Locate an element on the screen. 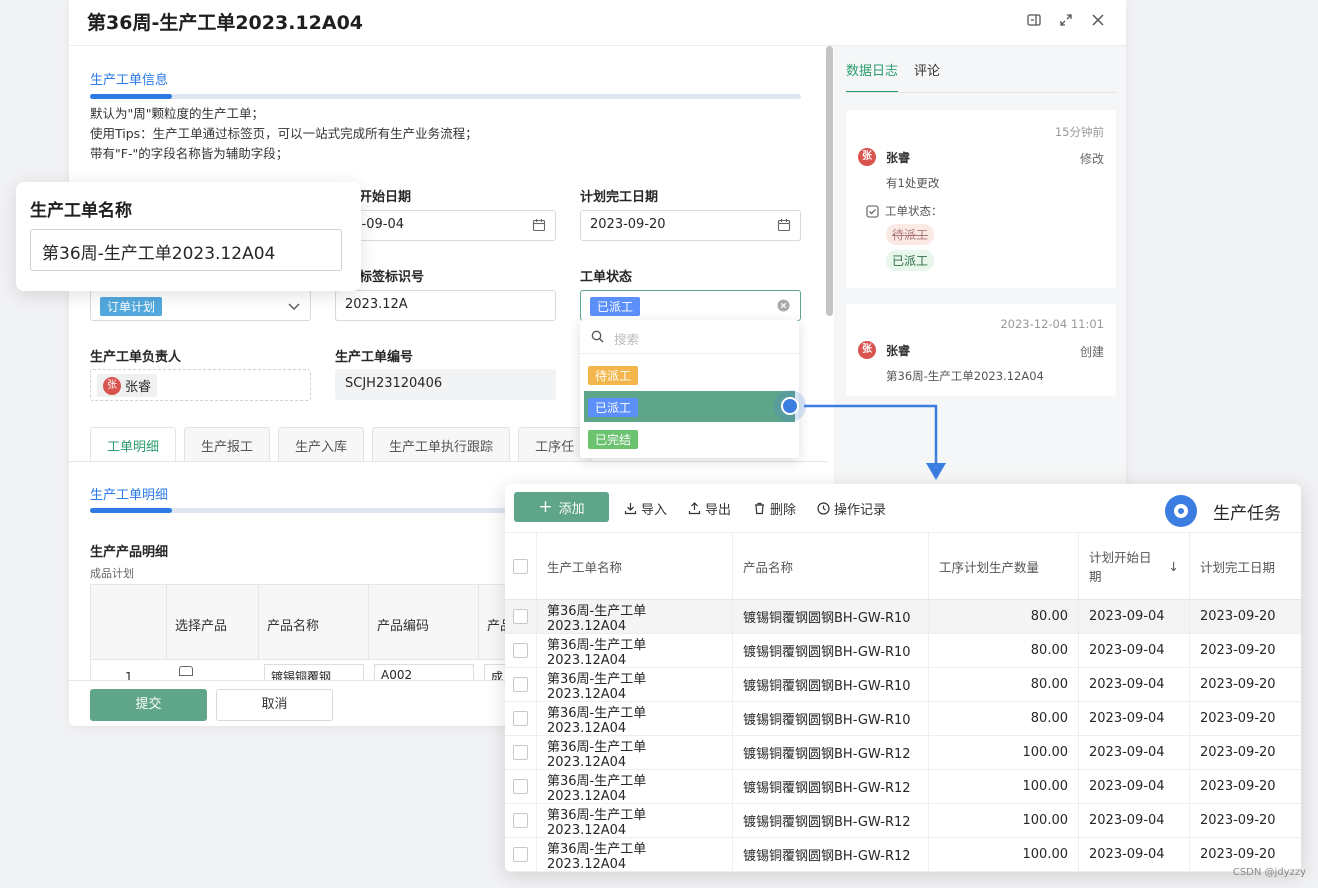  delete-button: 删除 is located at coordinates (774, 508).